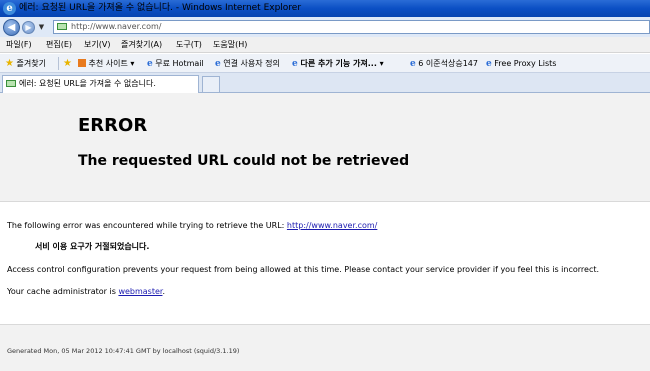 The height and width of the screenshot is (371, 650). Describe the element at coordinates (19, 45) in the screenshot. I see `menu-file: 파일(F)` at that location.